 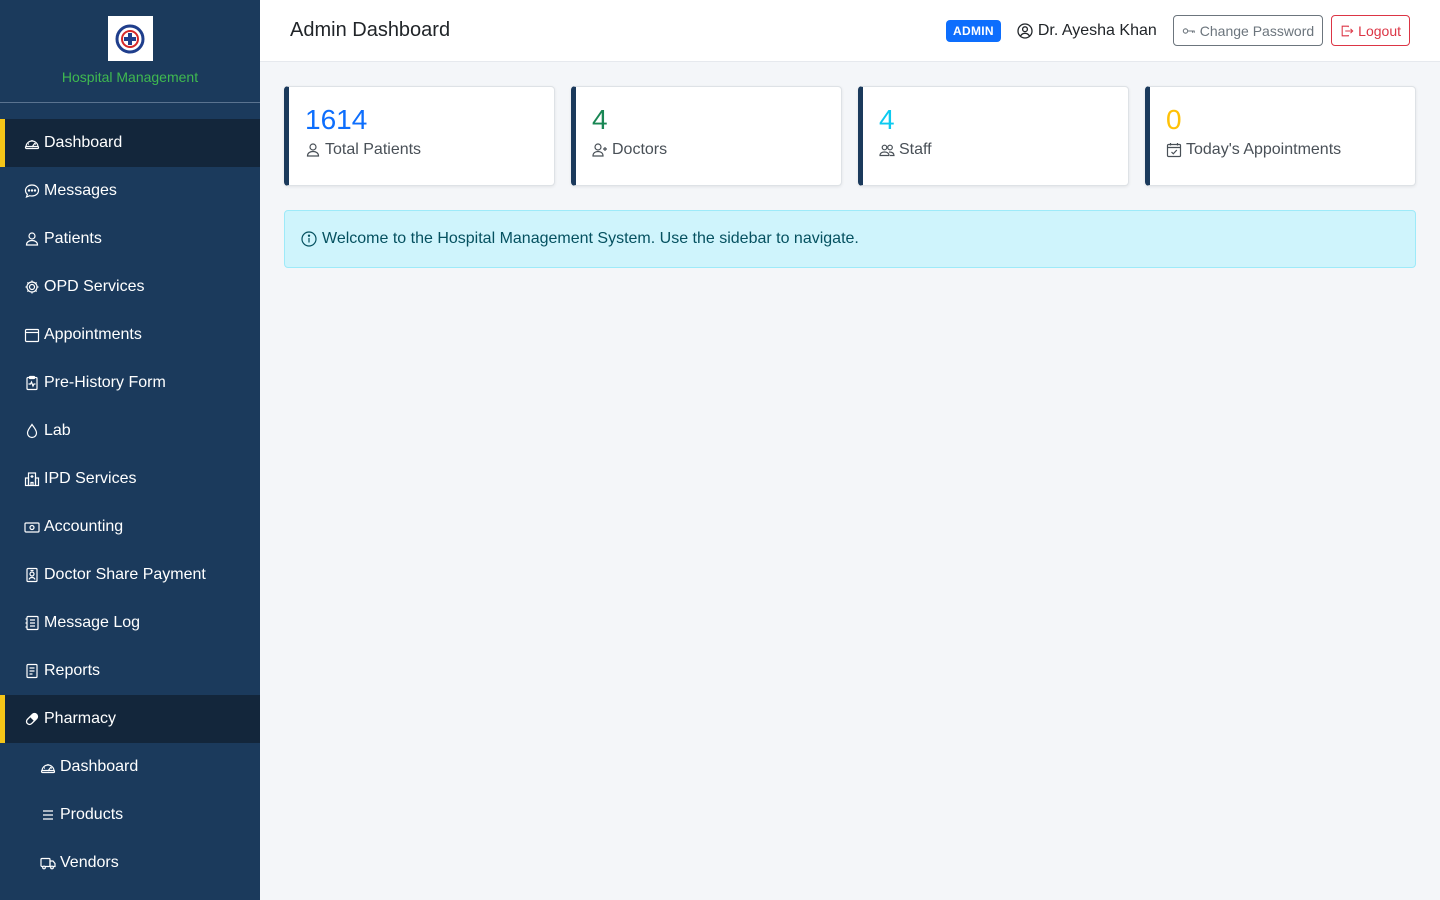 I want to click on person-badge-icon, so click(x=32, y=575).